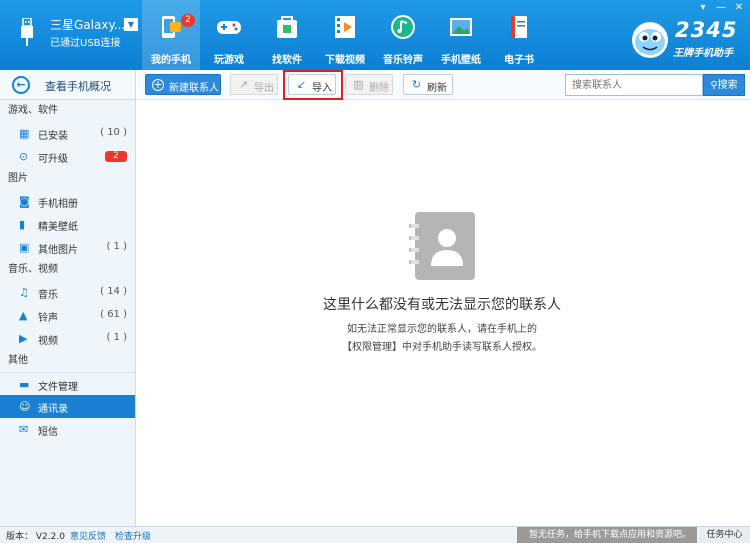 The height and width of the screenshot is (543, 750). What do you see at coordinates (67, 156) in the screenshot?
I see `sidebar-item-upgradable: ⊙ 可升级 2` at bounding box center [67, 156].